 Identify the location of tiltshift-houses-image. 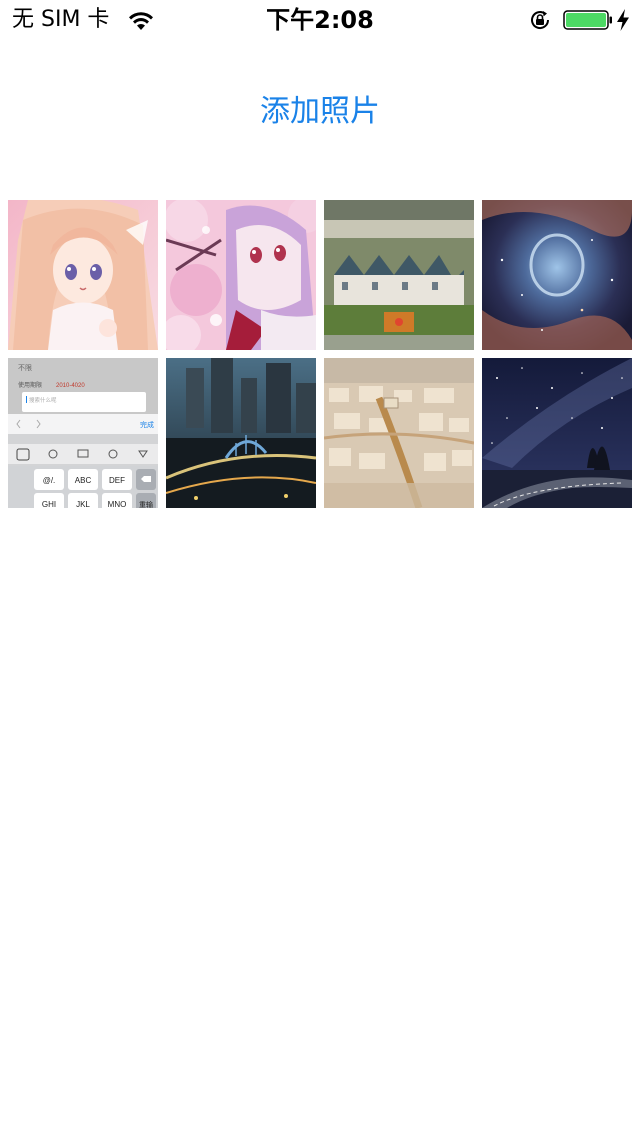
(399, 275).